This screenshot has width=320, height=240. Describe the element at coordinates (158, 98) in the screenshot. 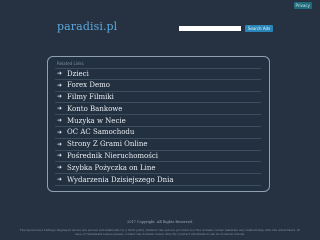

I see `related-link-filmy-filmiki: ➜ Filmy Filmiki` at that location.